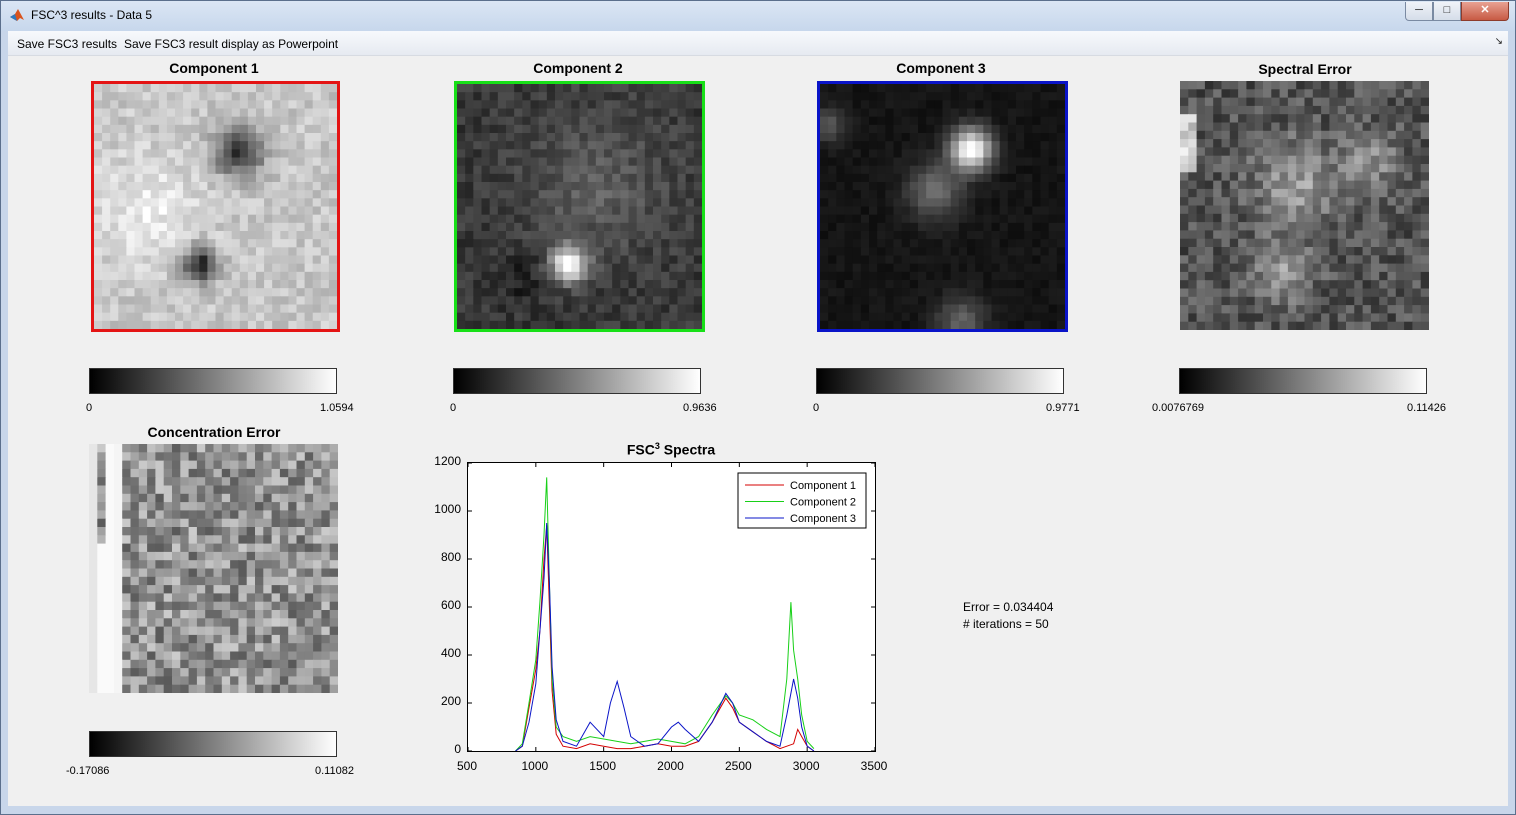 The width and height of the screenshot is (1516, 815). I want to click on image-concentration-error, so click(213, 568).